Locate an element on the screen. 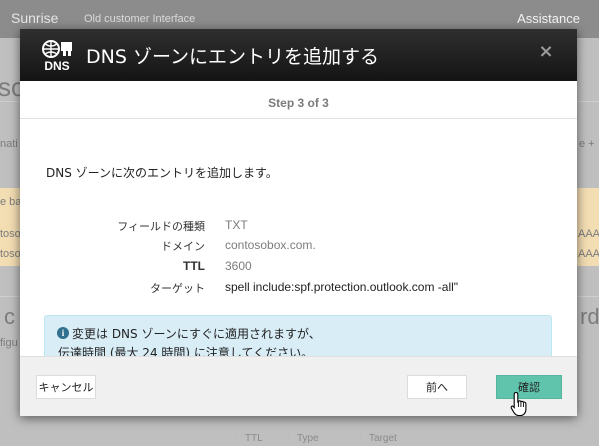  info-icon: i is located at coordinates (63, 333).